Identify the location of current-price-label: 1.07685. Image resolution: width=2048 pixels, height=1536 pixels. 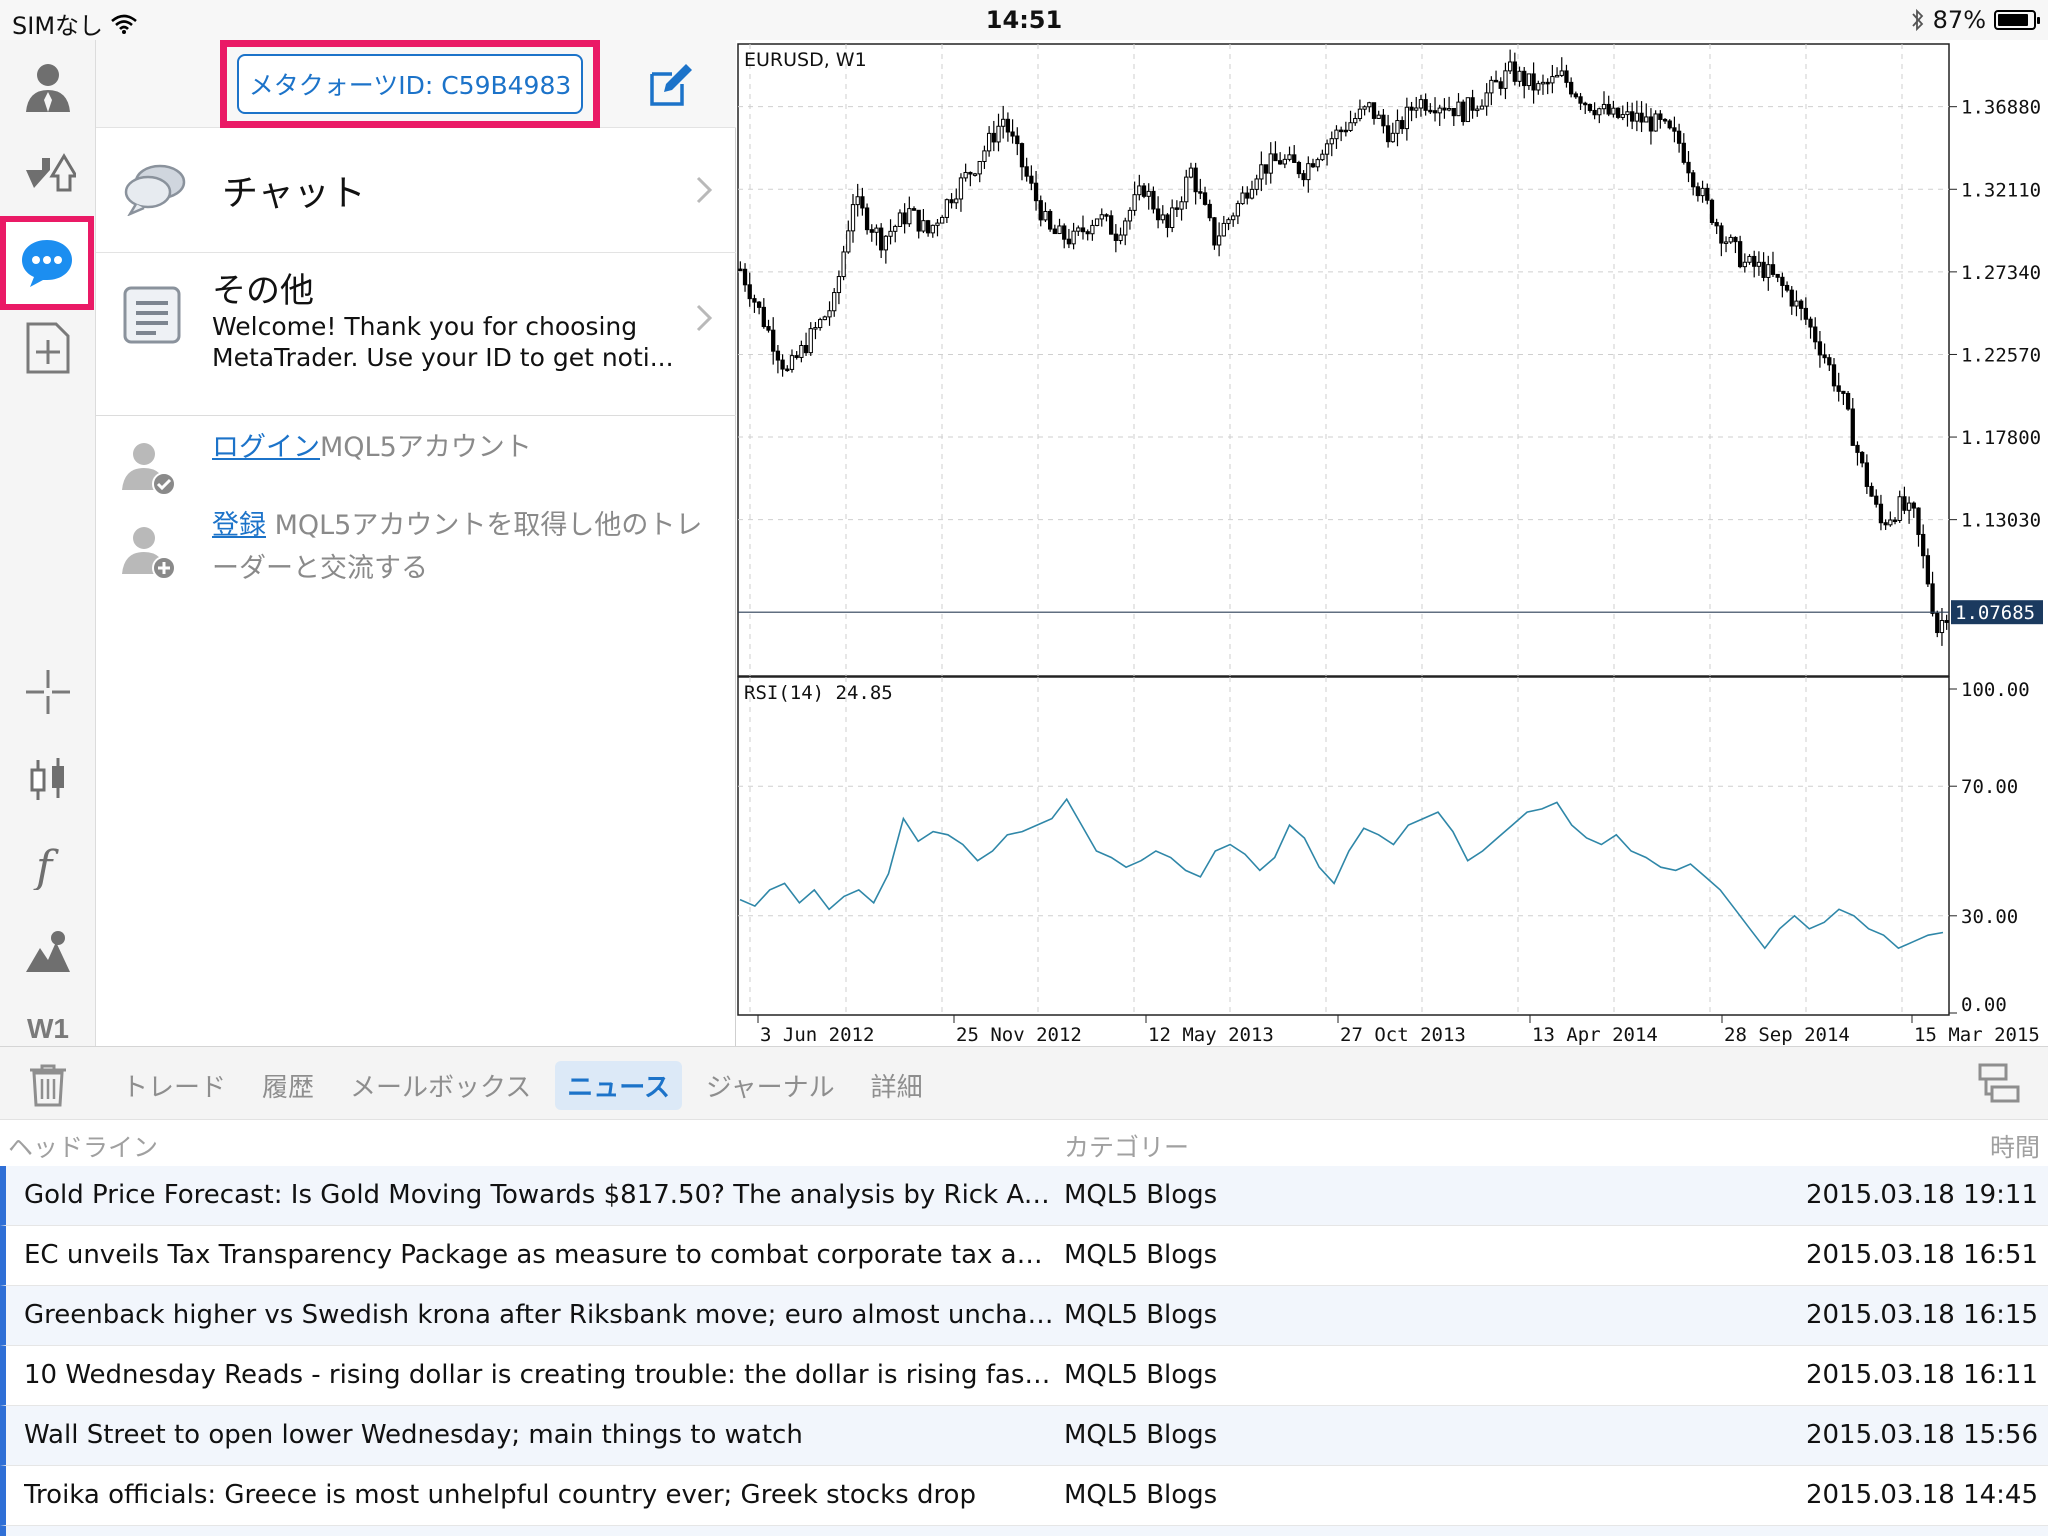
(1995, 613).